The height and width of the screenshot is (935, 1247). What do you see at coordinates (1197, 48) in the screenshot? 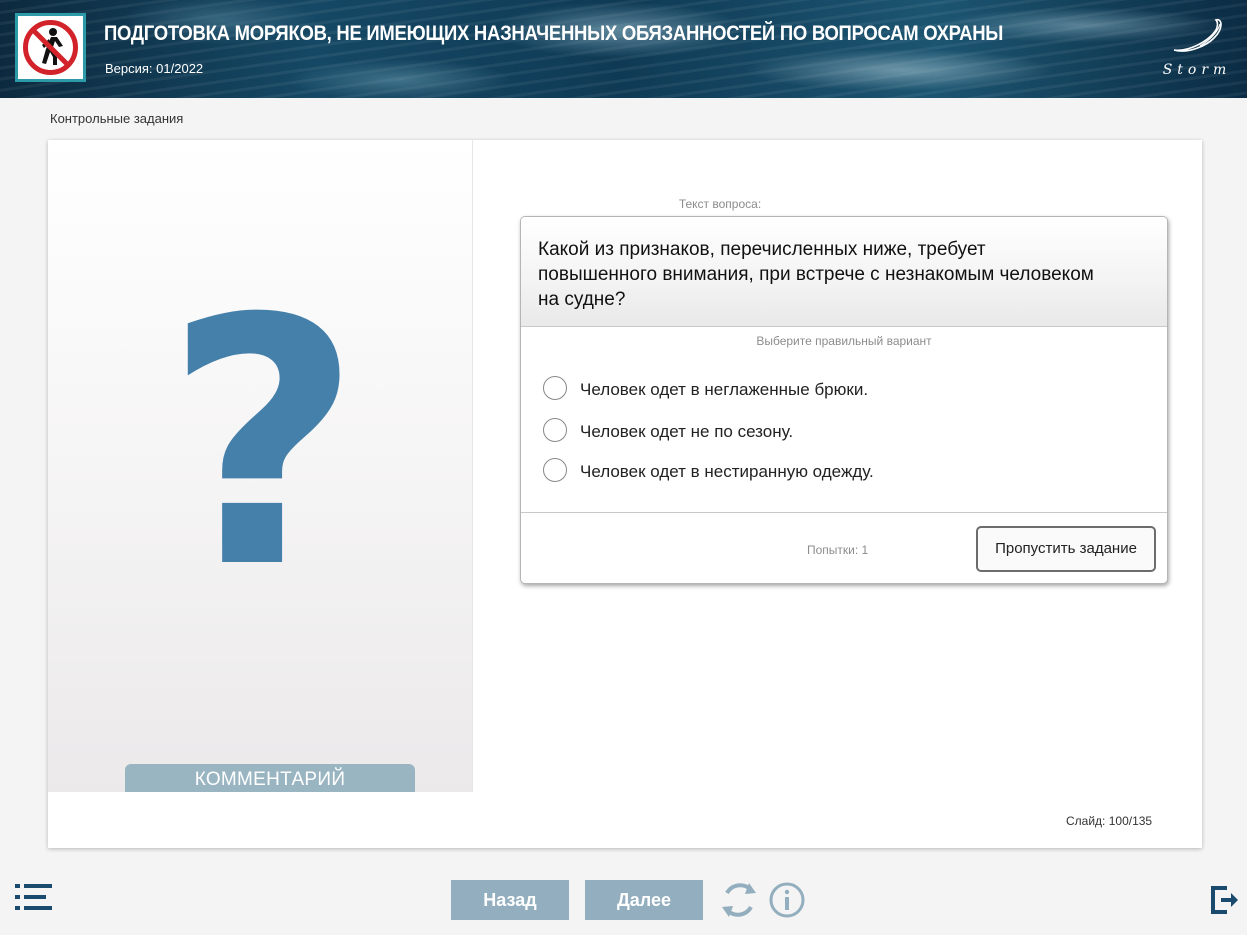
I see `storm-brand-logo: Storm` at bounding box center [1197, 48].